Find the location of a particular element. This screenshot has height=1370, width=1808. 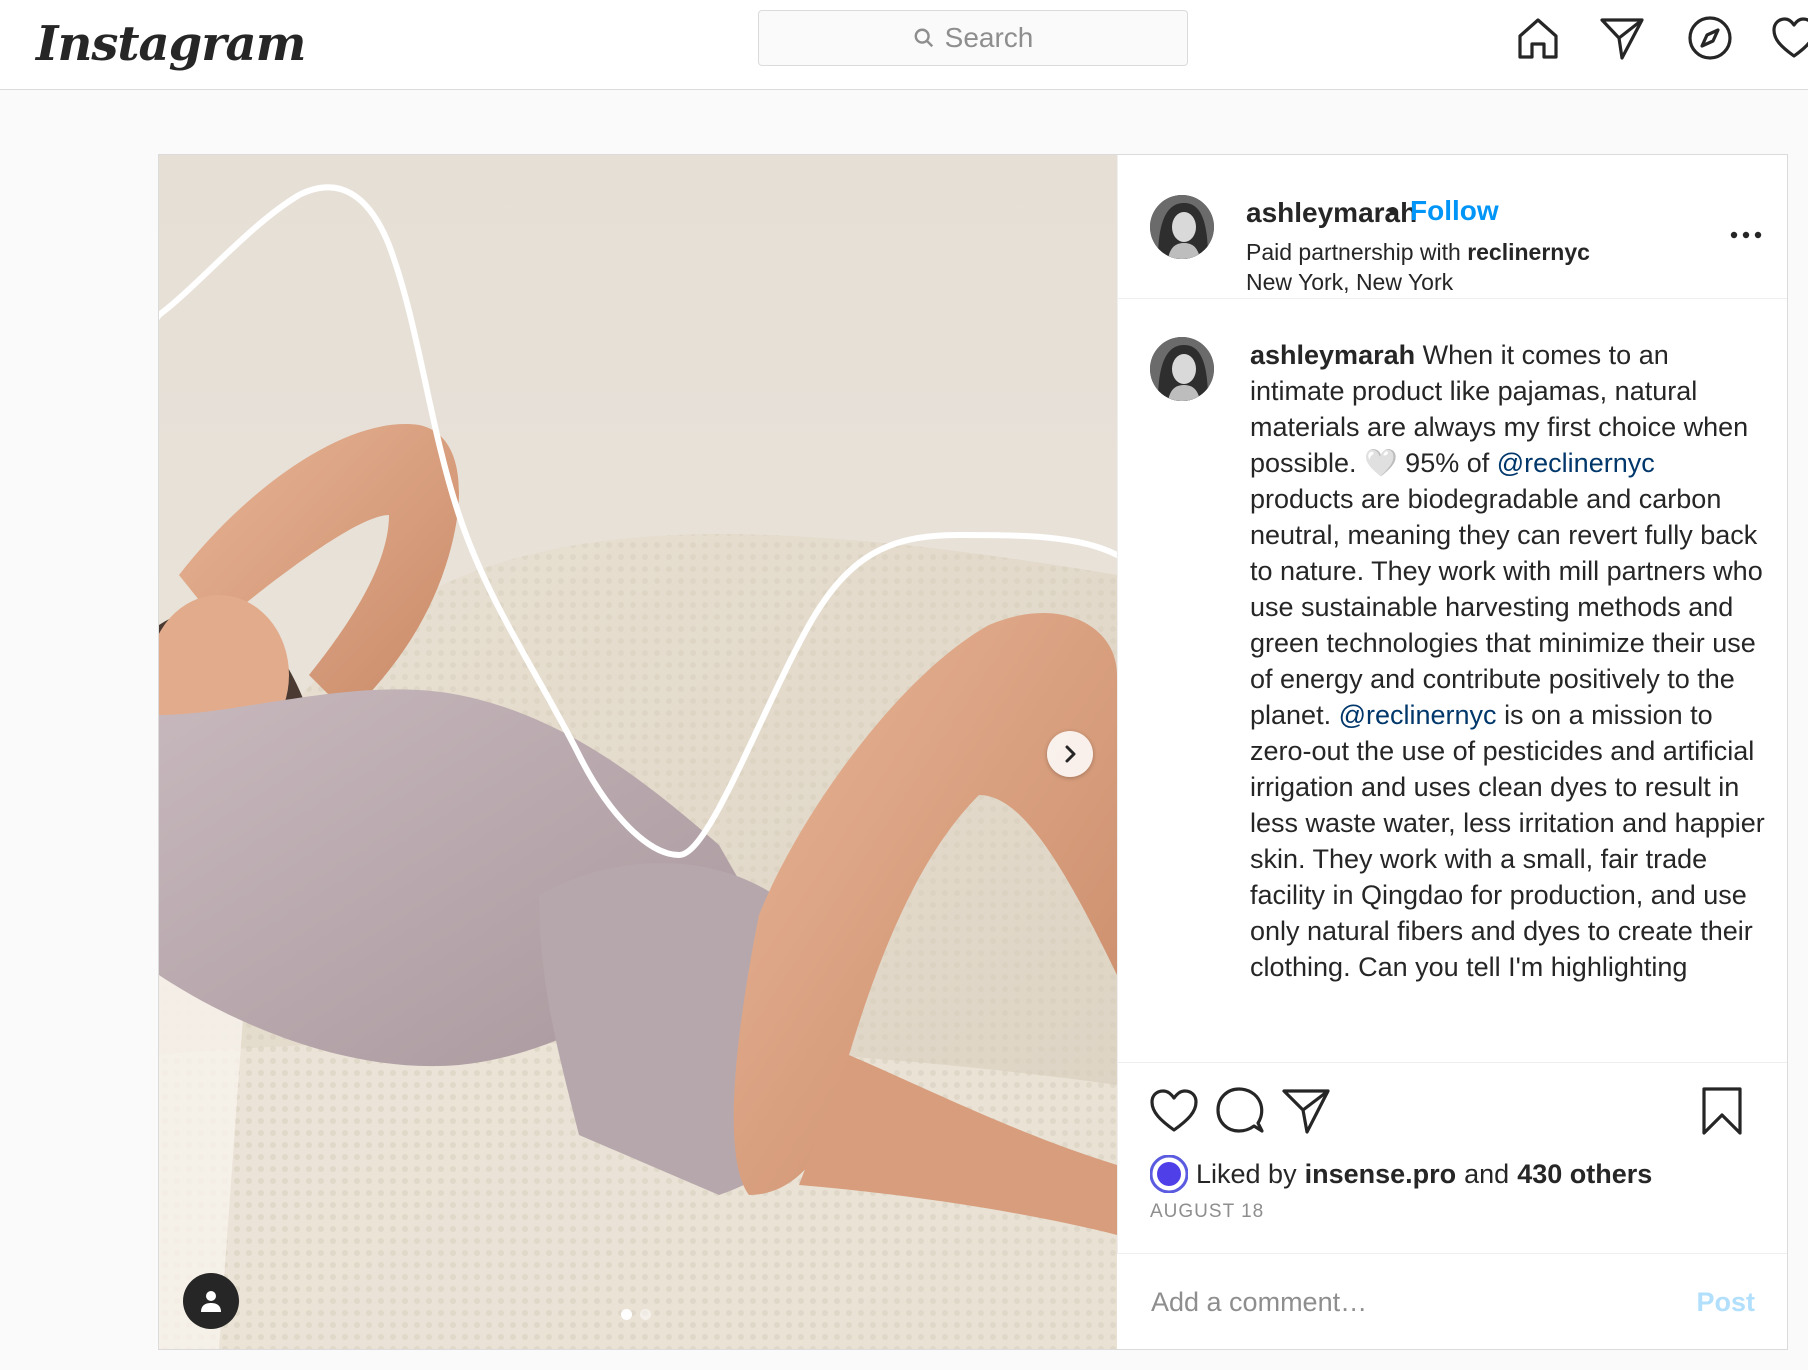

comment-input is located at coordinates (1391, 1302).